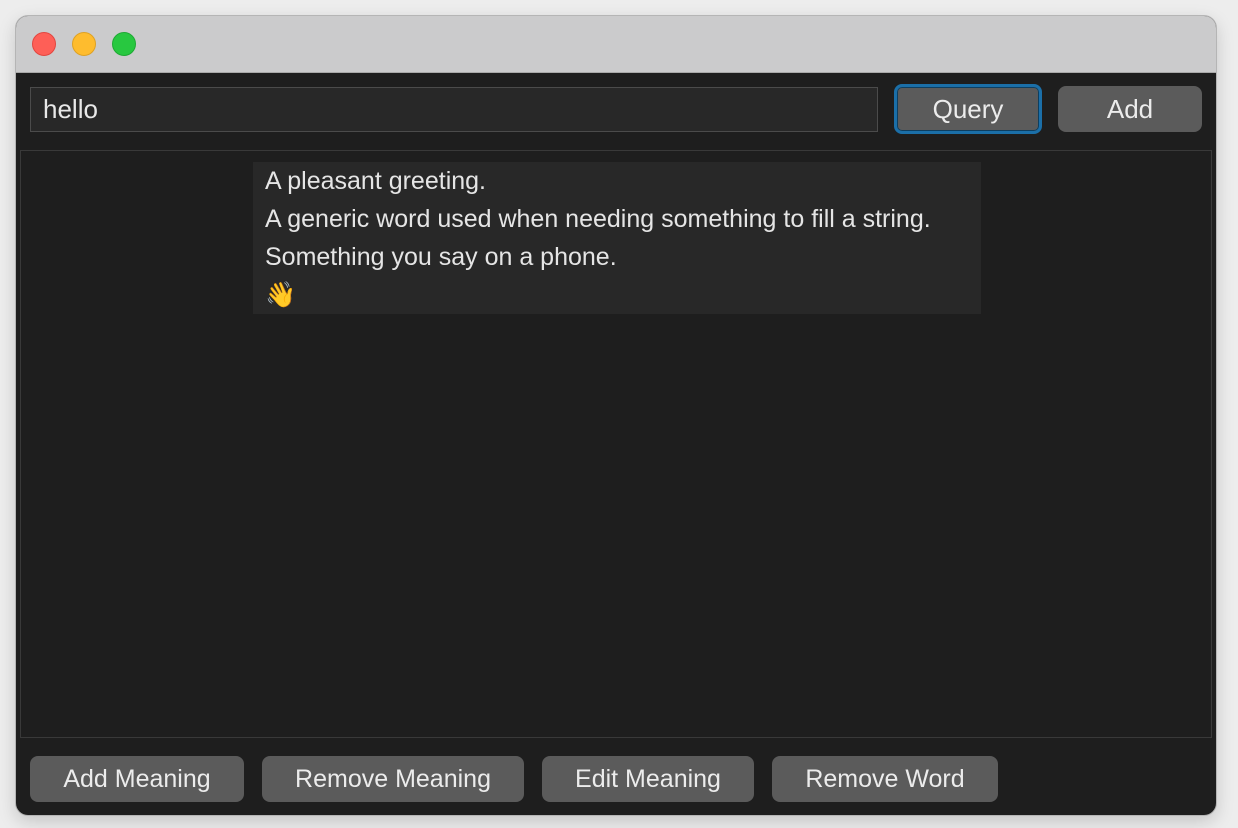 This screenshot has width=1238, height=828. What do you see at coordinates (617, 295) in the screenshot?
I see `meaning-item: 👋` at bounding box center [617, 295].